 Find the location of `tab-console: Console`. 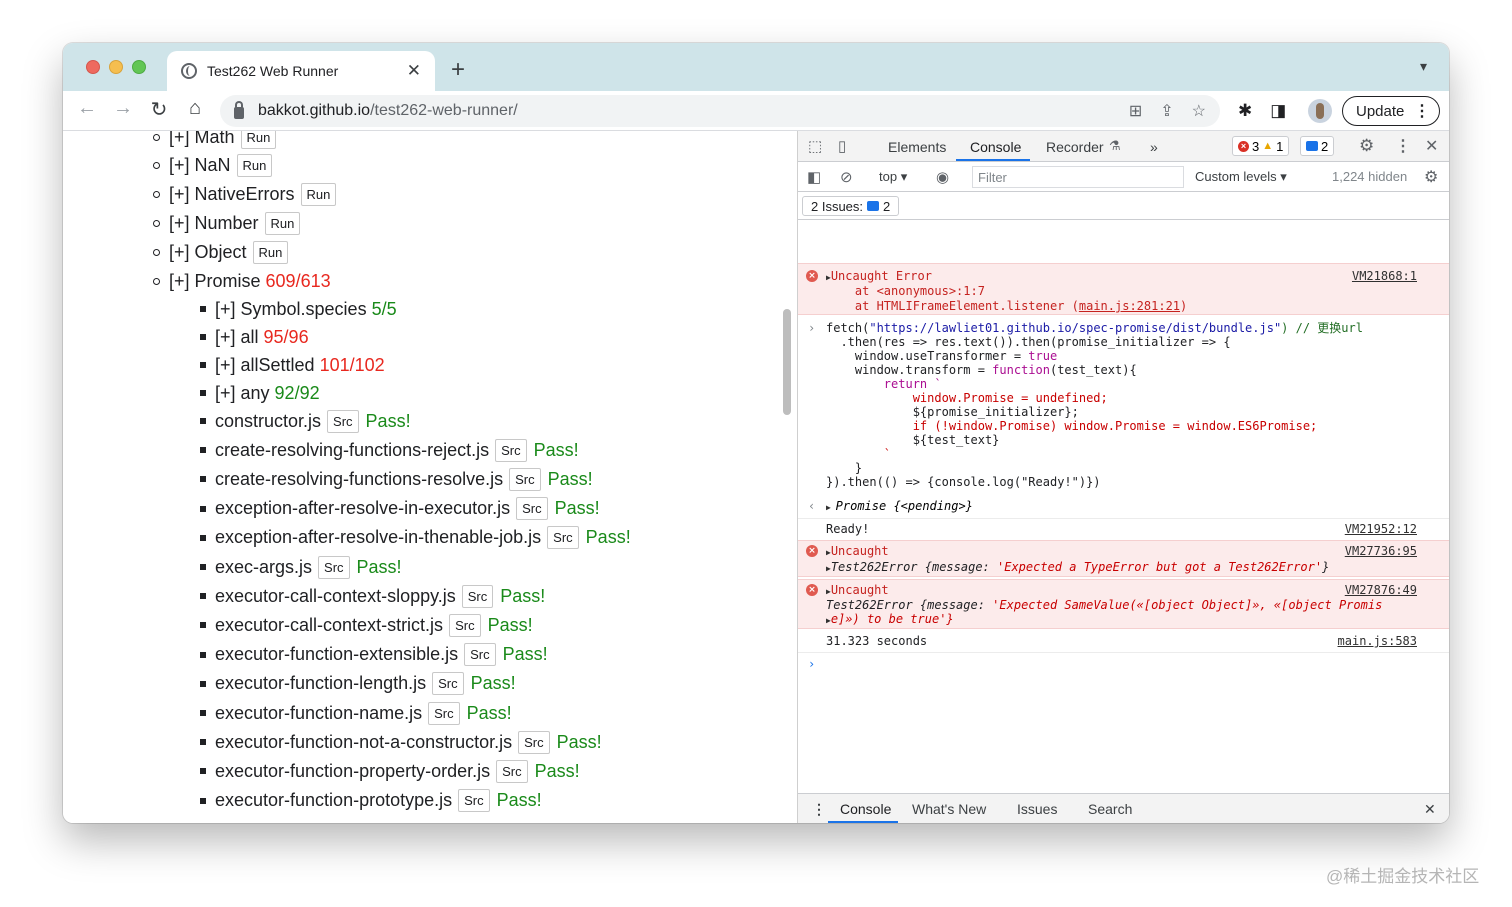

tab-console: Console is located at coordinates (995, 147).